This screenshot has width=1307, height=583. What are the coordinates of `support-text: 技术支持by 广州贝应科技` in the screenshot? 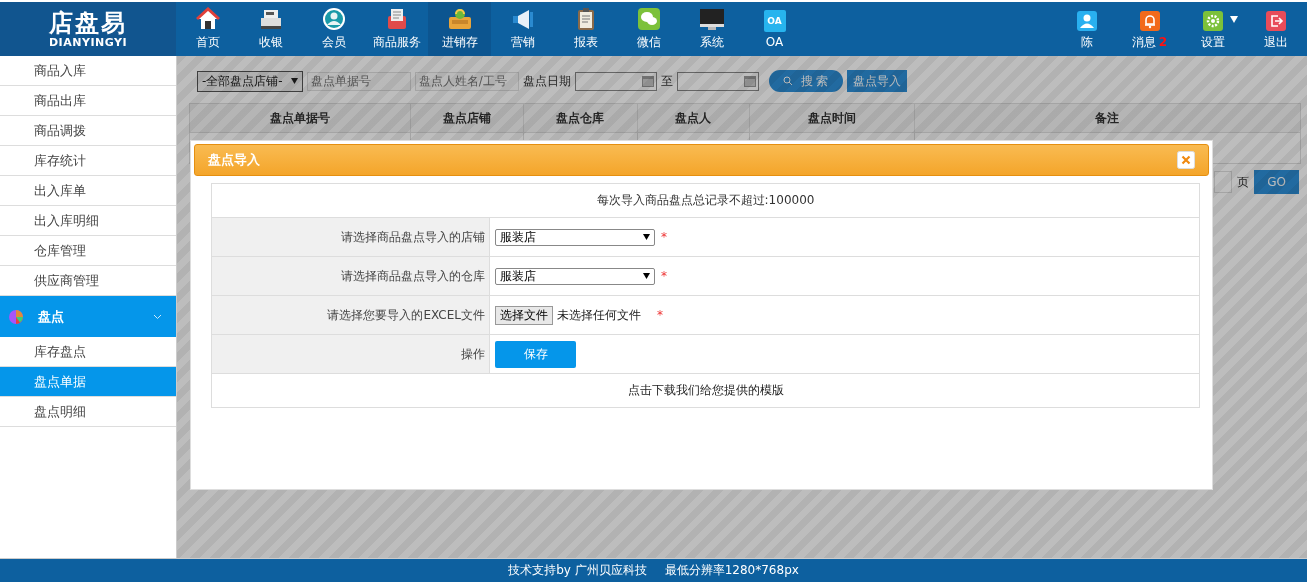 It's located at (577, 570).